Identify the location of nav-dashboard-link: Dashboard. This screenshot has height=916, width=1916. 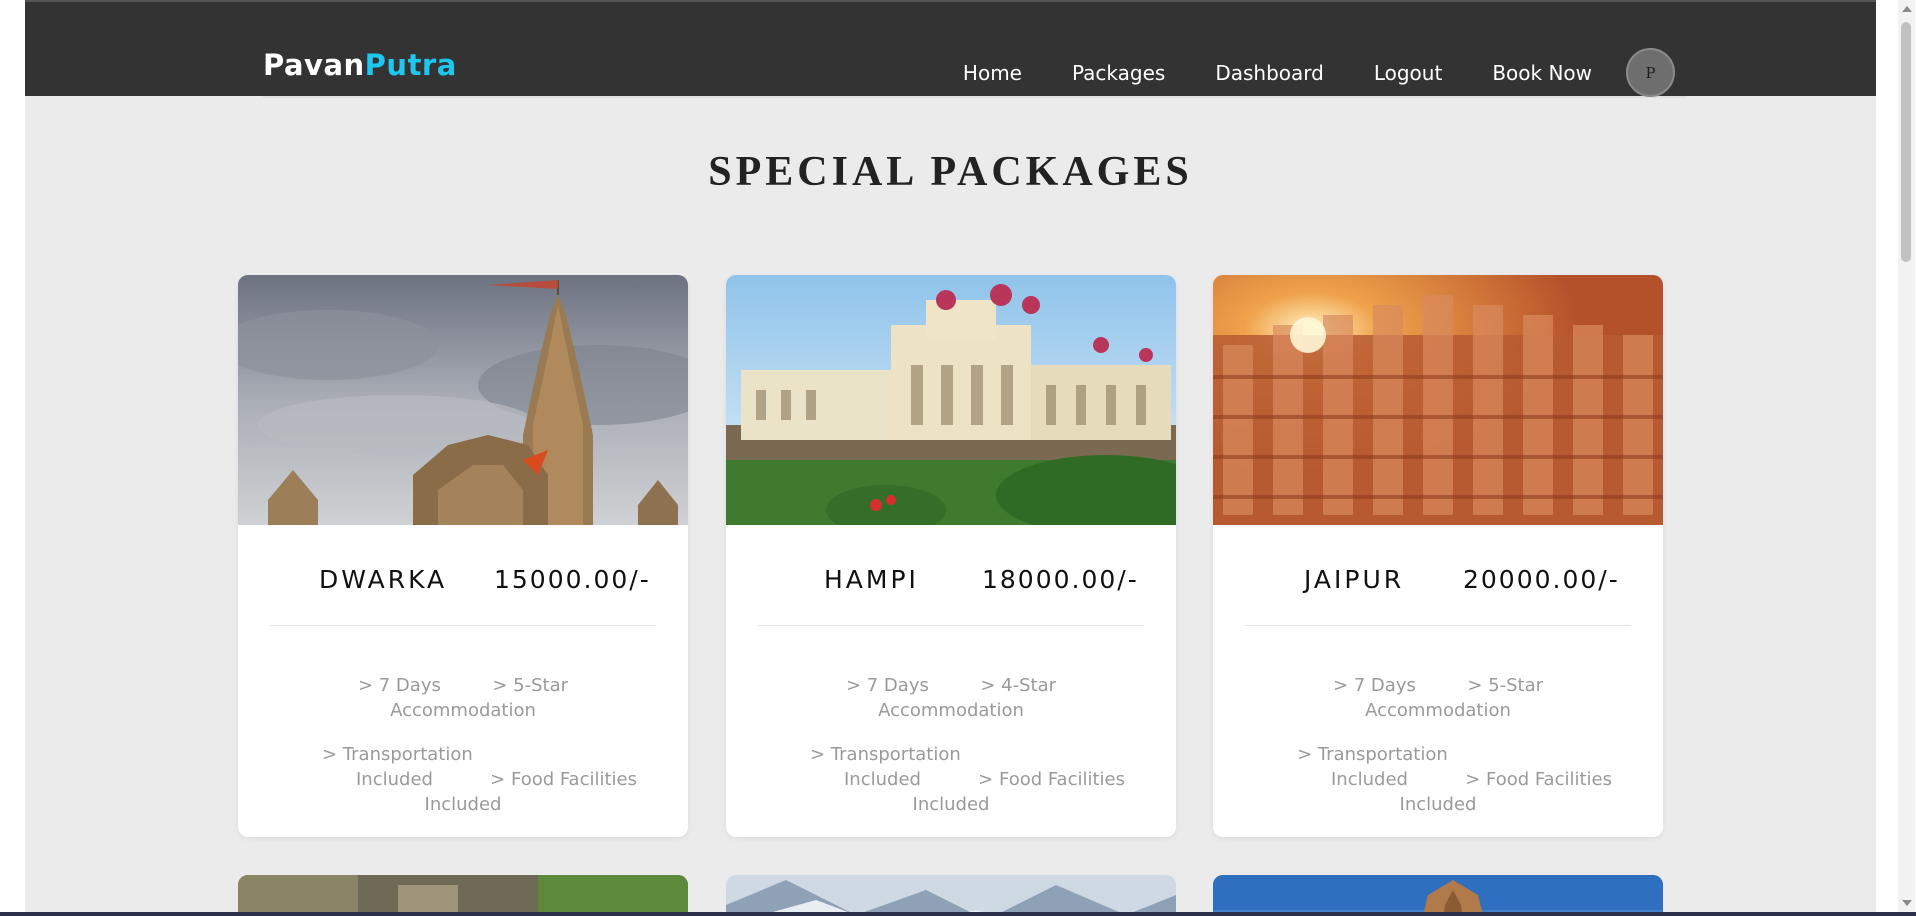
(1269, 73).